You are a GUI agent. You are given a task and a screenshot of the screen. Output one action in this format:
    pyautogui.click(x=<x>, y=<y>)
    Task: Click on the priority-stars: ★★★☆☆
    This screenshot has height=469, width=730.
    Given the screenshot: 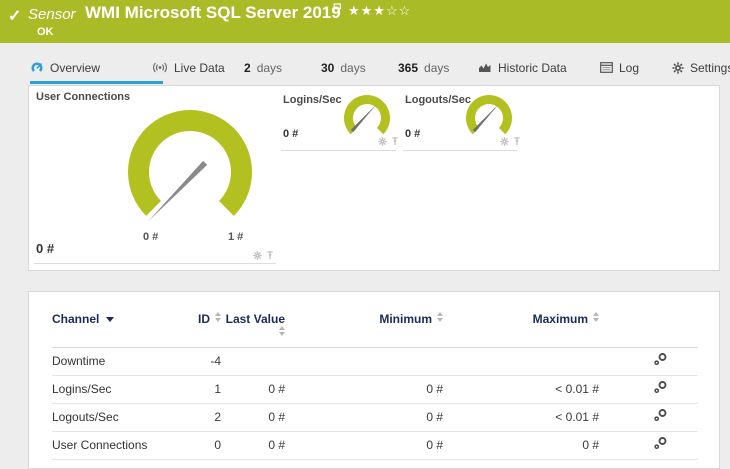 What is the action you would take?
    pyautogui.click(x=379, y=11)
    